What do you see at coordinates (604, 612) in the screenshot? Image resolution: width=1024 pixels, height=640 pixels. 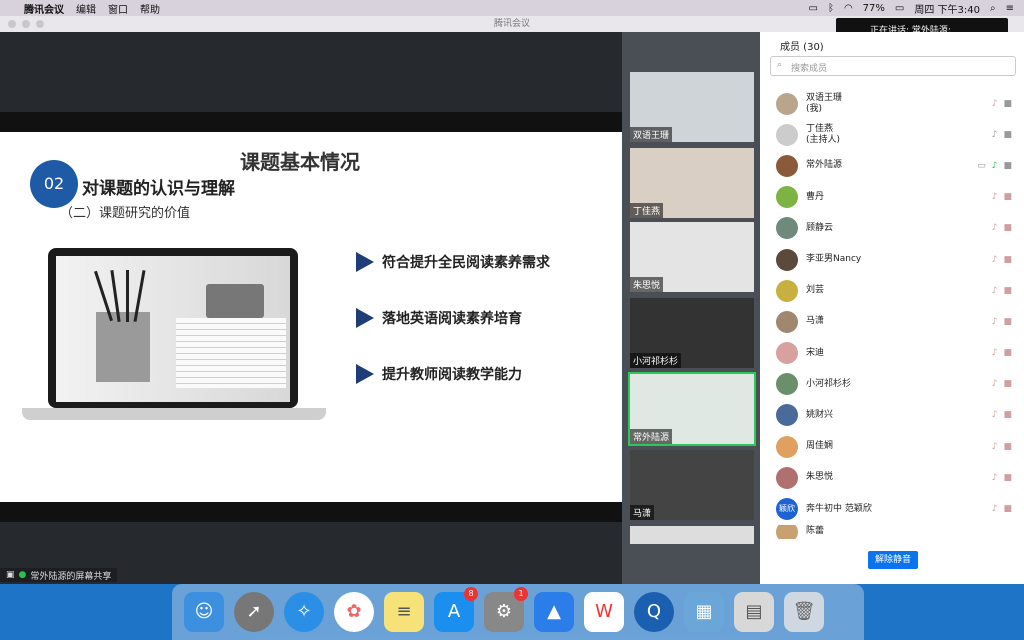 I see `wps-icon: W` at bounding box center [604, 612].